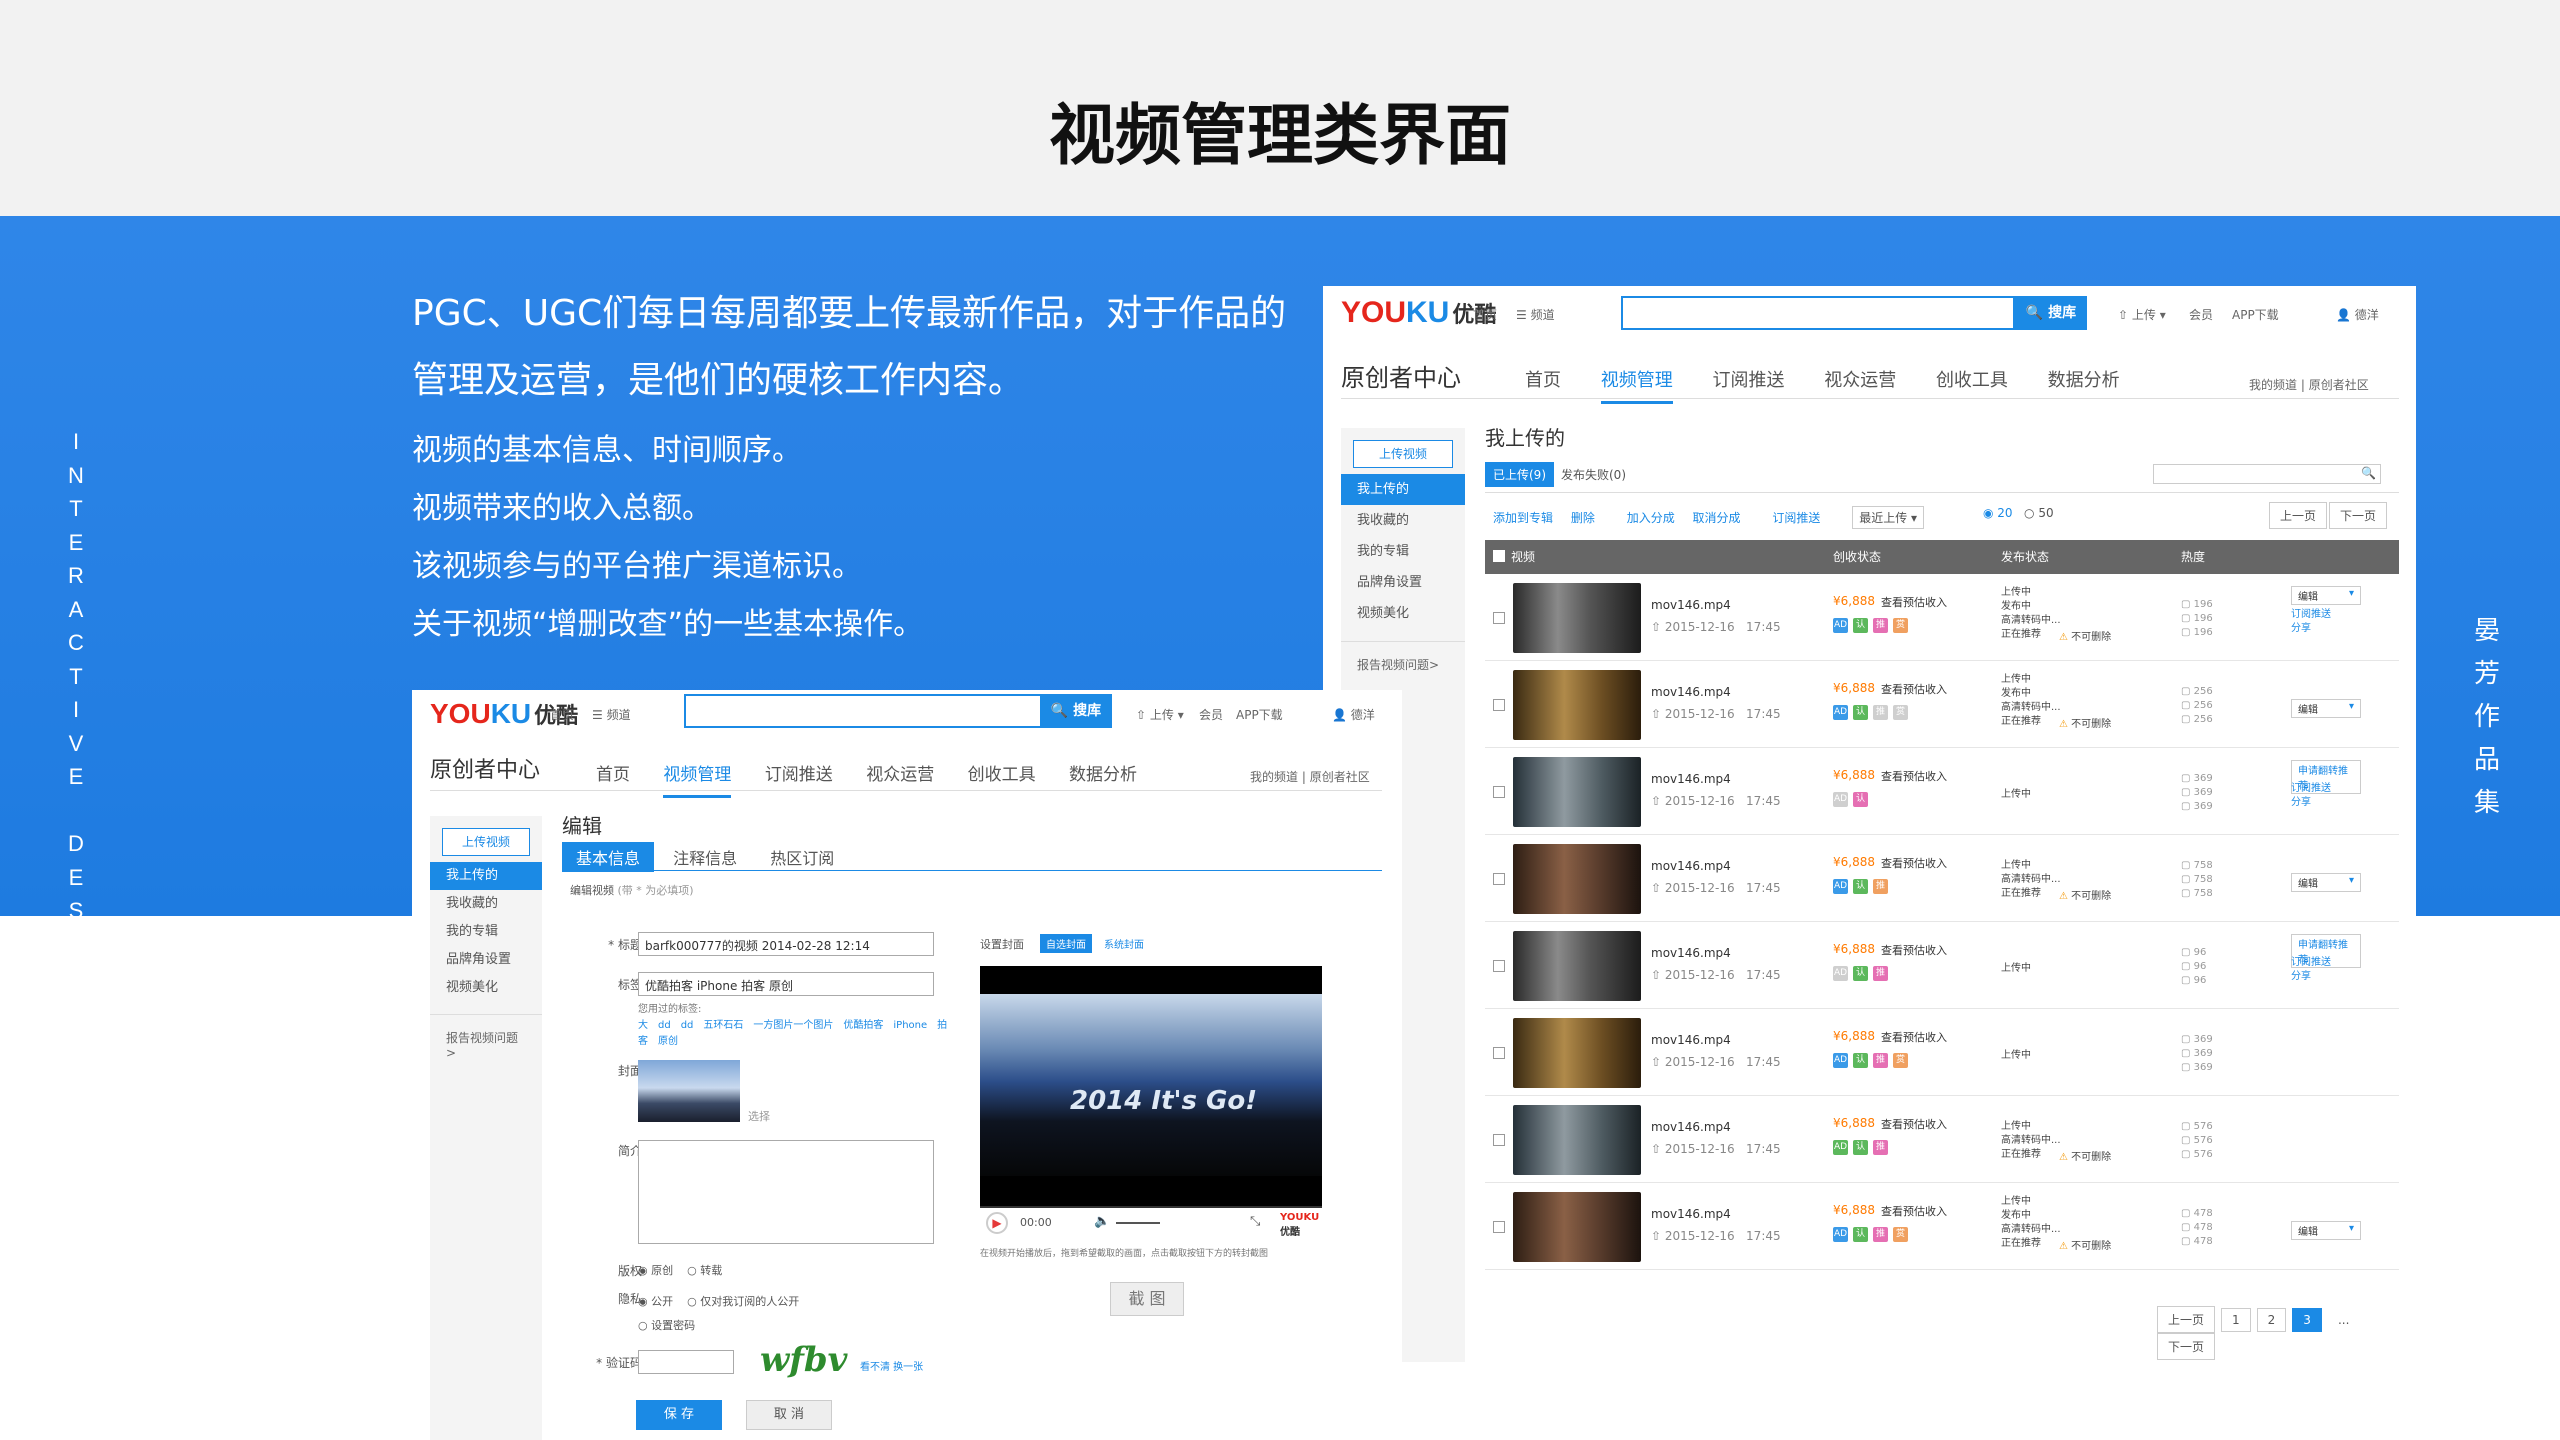  What do you see at coordinates (1151, 1086) in the screenshot?
I see `video-player: 2014 It's Go!` at bounding box center [1151, 1086].